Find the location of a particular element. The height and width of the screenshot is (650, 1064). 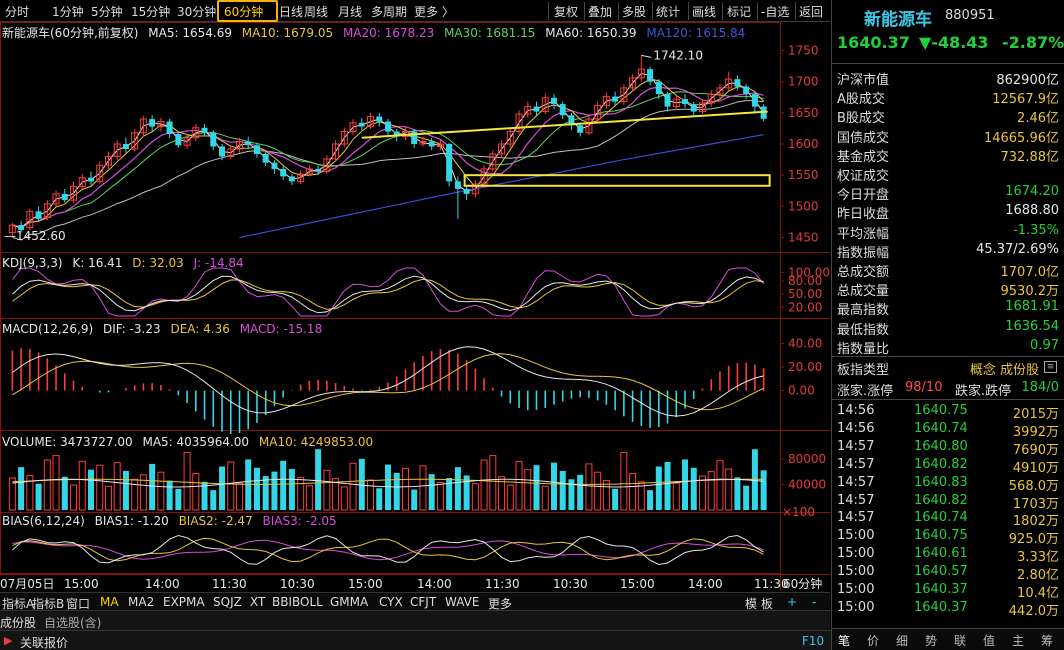

tick-time: 14:57 is located at coordinates (856, 518).